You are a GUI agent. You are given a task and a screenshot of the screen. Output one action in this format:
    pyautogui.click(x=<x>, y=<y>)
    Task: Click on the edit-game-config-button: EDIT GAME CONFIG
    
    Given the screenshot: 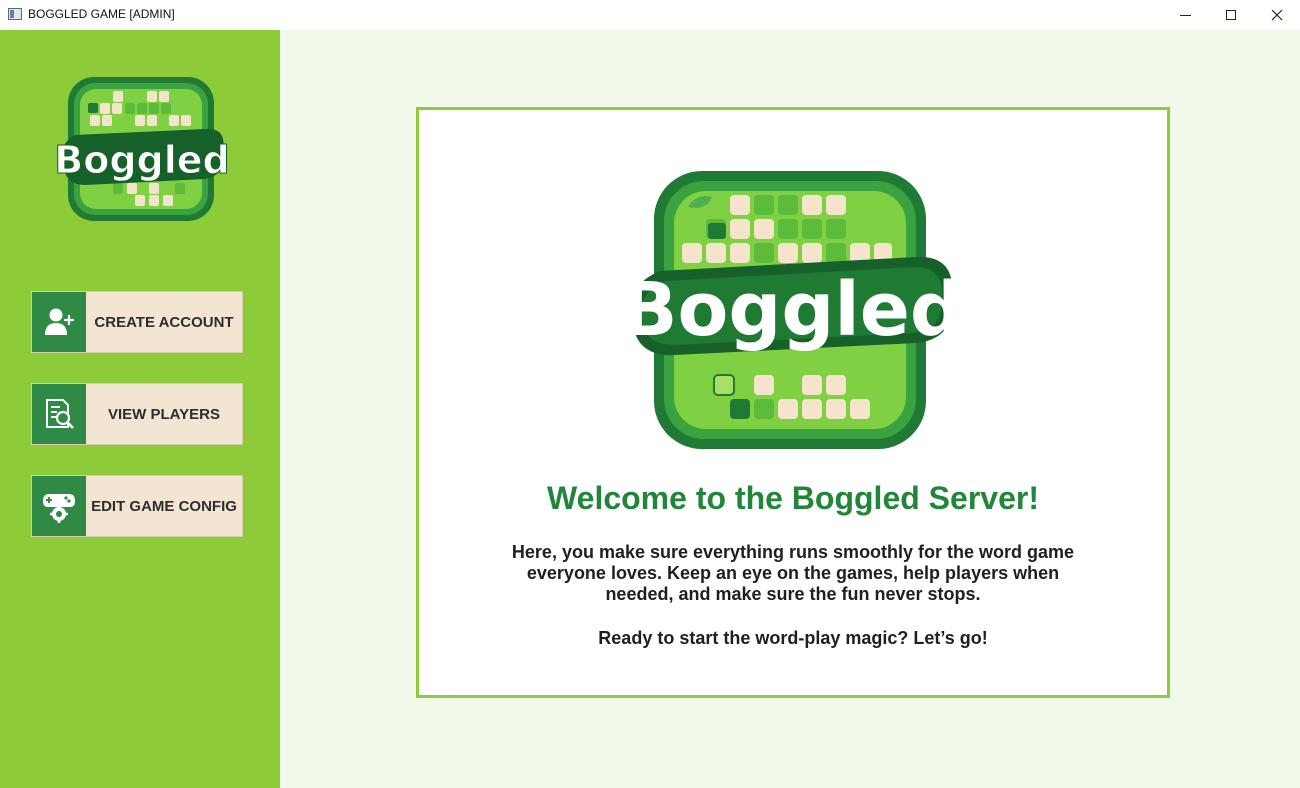 What is the action you would take?
    pyautogui.click(x=137, y=506)
    